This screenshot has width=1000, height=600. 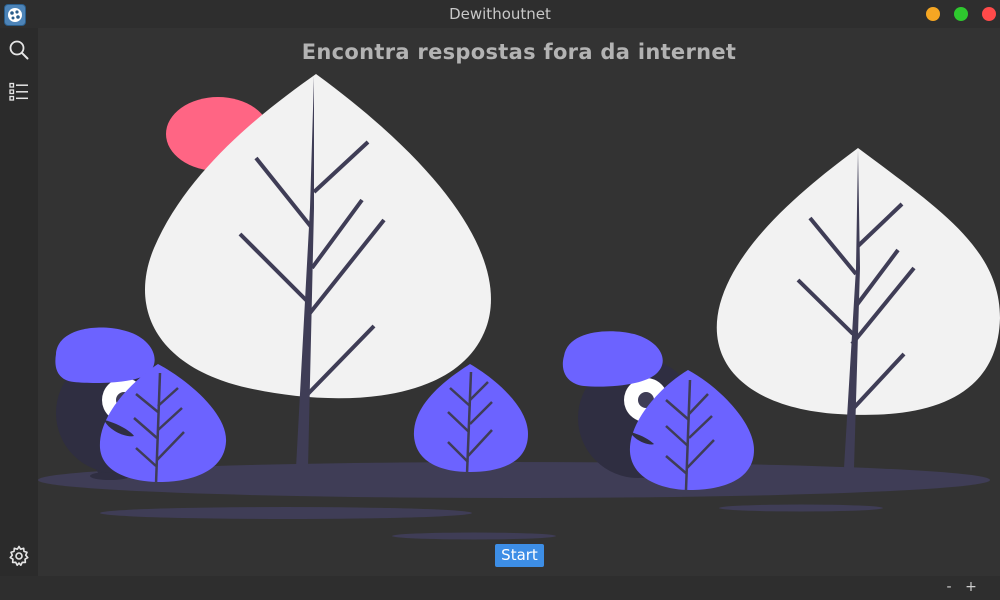 What do you see at coordinates (933, 14) in the screenshot?
I see `minimize-button` at bounding box center [933, 14].